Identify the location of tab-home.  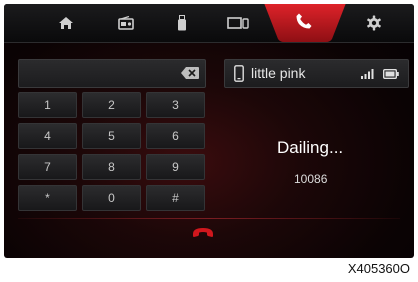
(66, 23).